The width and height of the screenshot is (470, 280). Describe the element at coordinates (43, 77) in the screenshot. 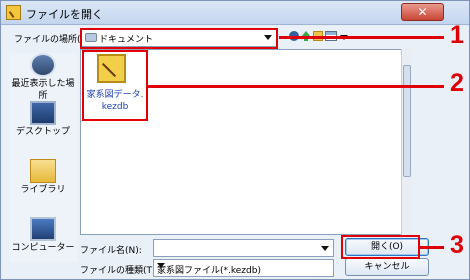

I see `place-recent: 最近表示した場所` at that location.